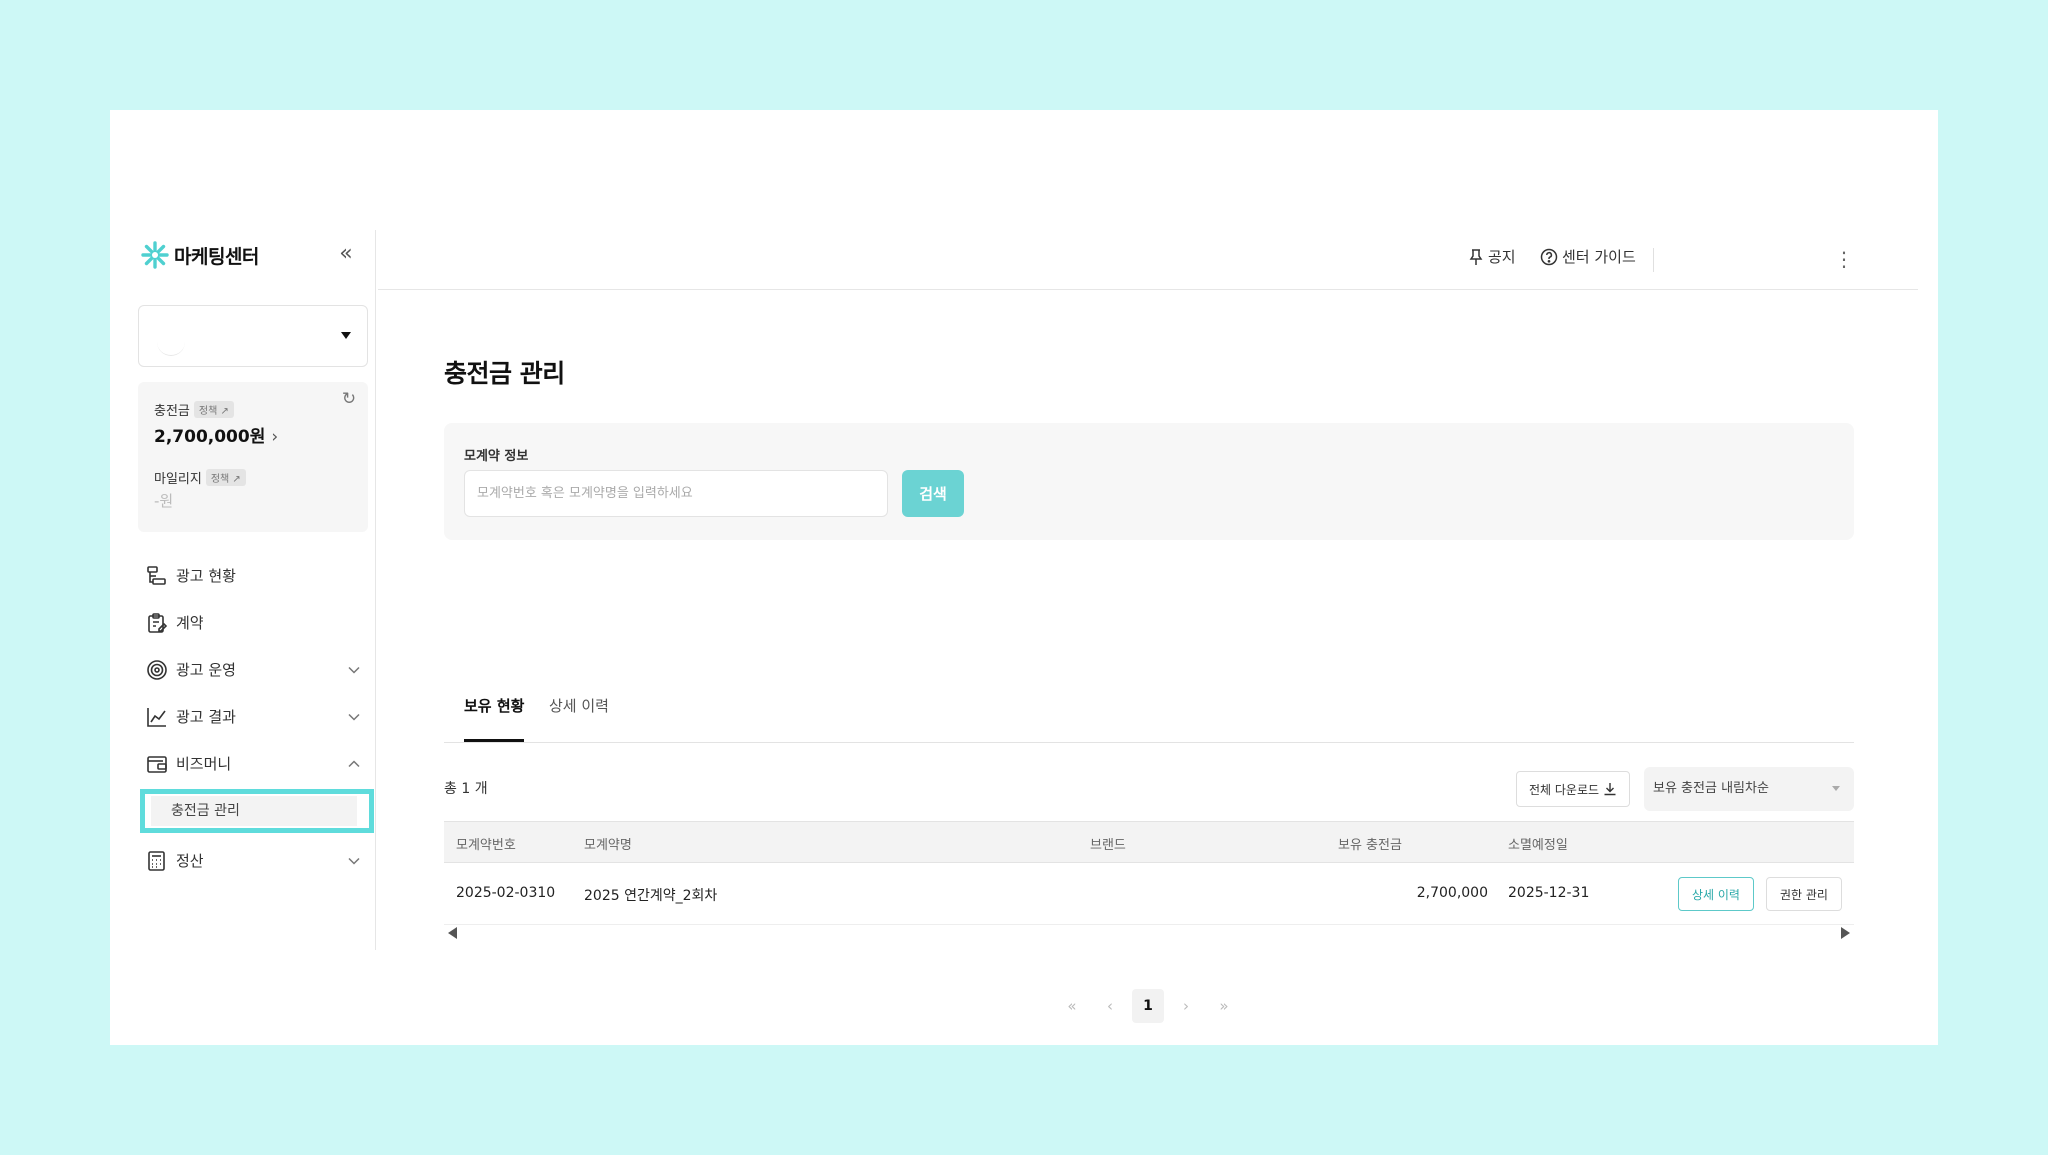  Describe the element at coordinates (254, 811) in the screenshot. I see `sidebar-subitem-label: 충전금 관리` at that location.